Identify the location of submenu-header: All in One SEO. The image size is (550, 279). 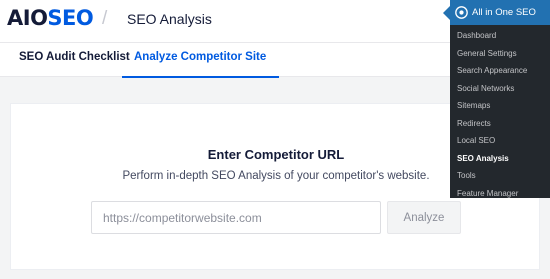
(500, 12).